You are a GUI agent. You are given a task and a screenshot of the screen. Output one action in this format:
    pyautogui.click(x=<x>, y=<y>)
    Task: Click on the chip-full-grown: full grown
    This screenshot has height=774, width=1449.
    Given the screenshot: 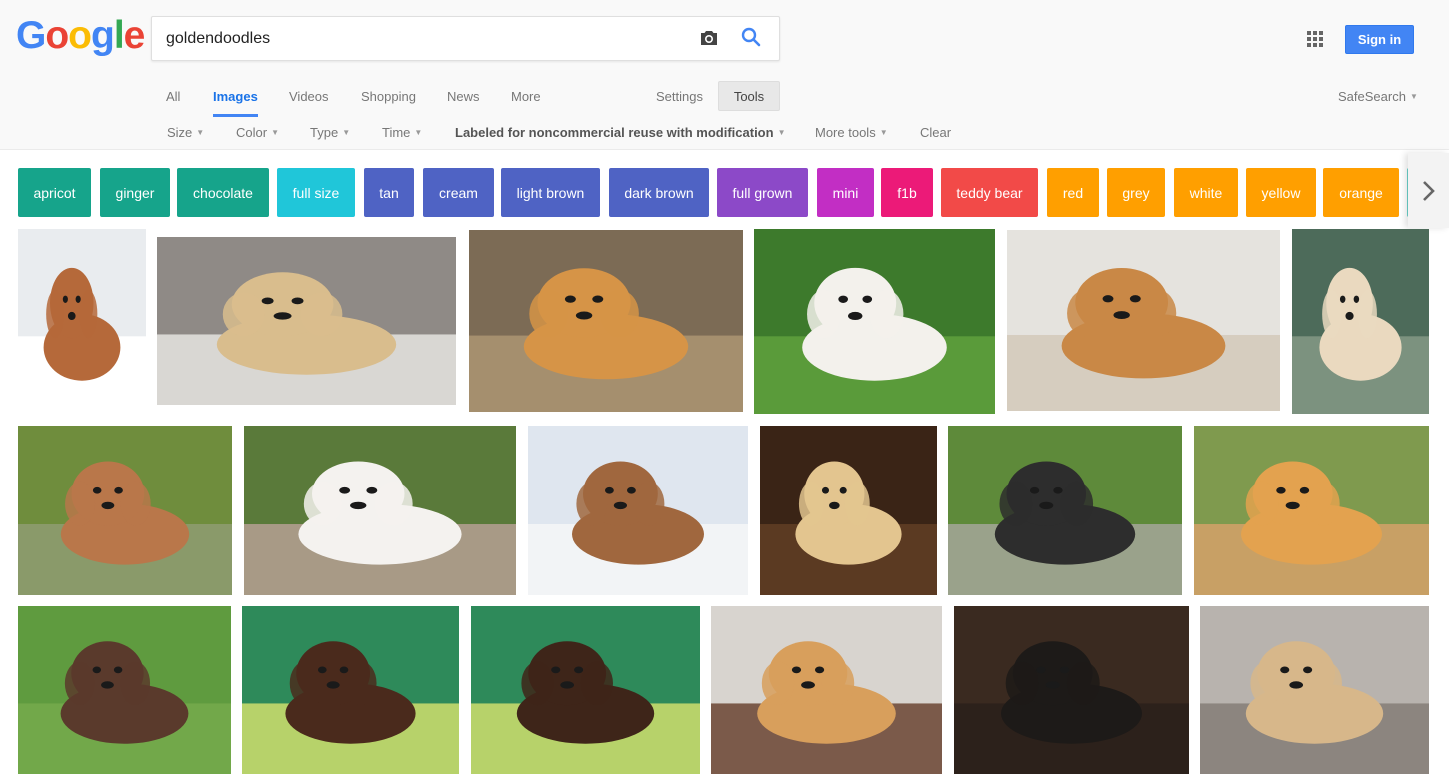 What is the action you would take?
    pyautogui.click(x=762, y=192)
    